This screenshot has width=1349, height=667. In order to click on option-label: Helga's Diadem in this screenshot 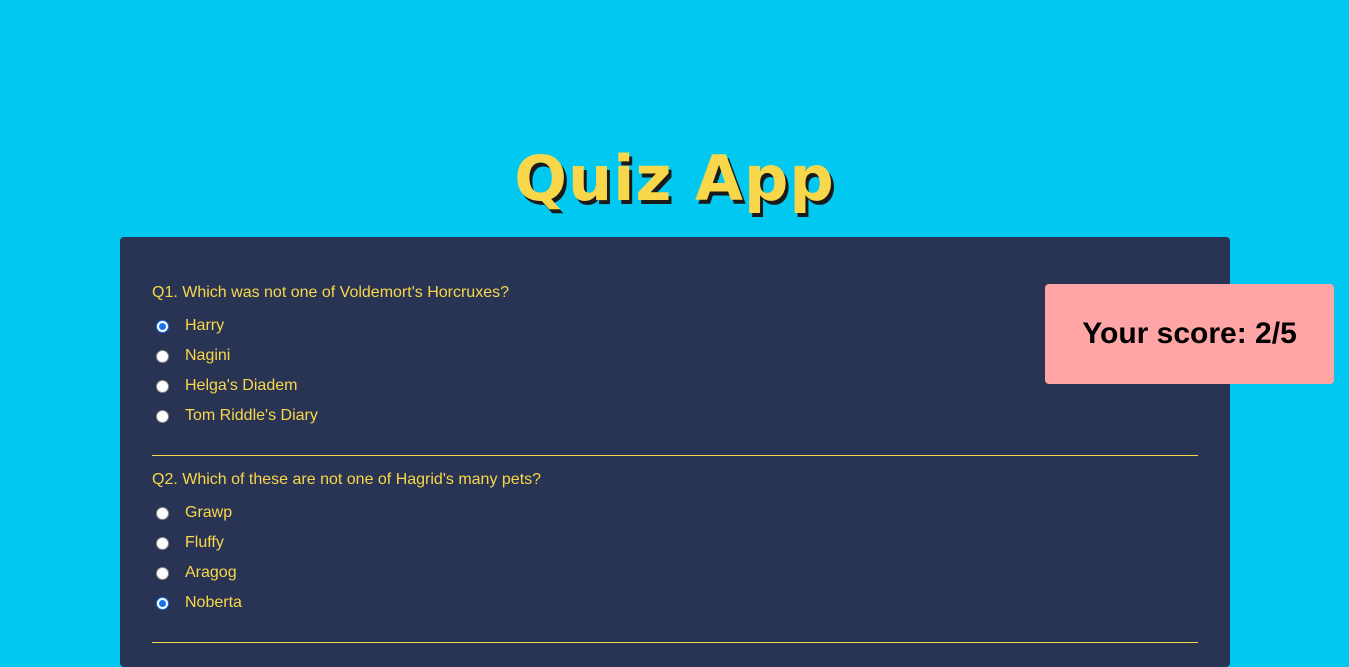, I will do `click(241, 386)`.